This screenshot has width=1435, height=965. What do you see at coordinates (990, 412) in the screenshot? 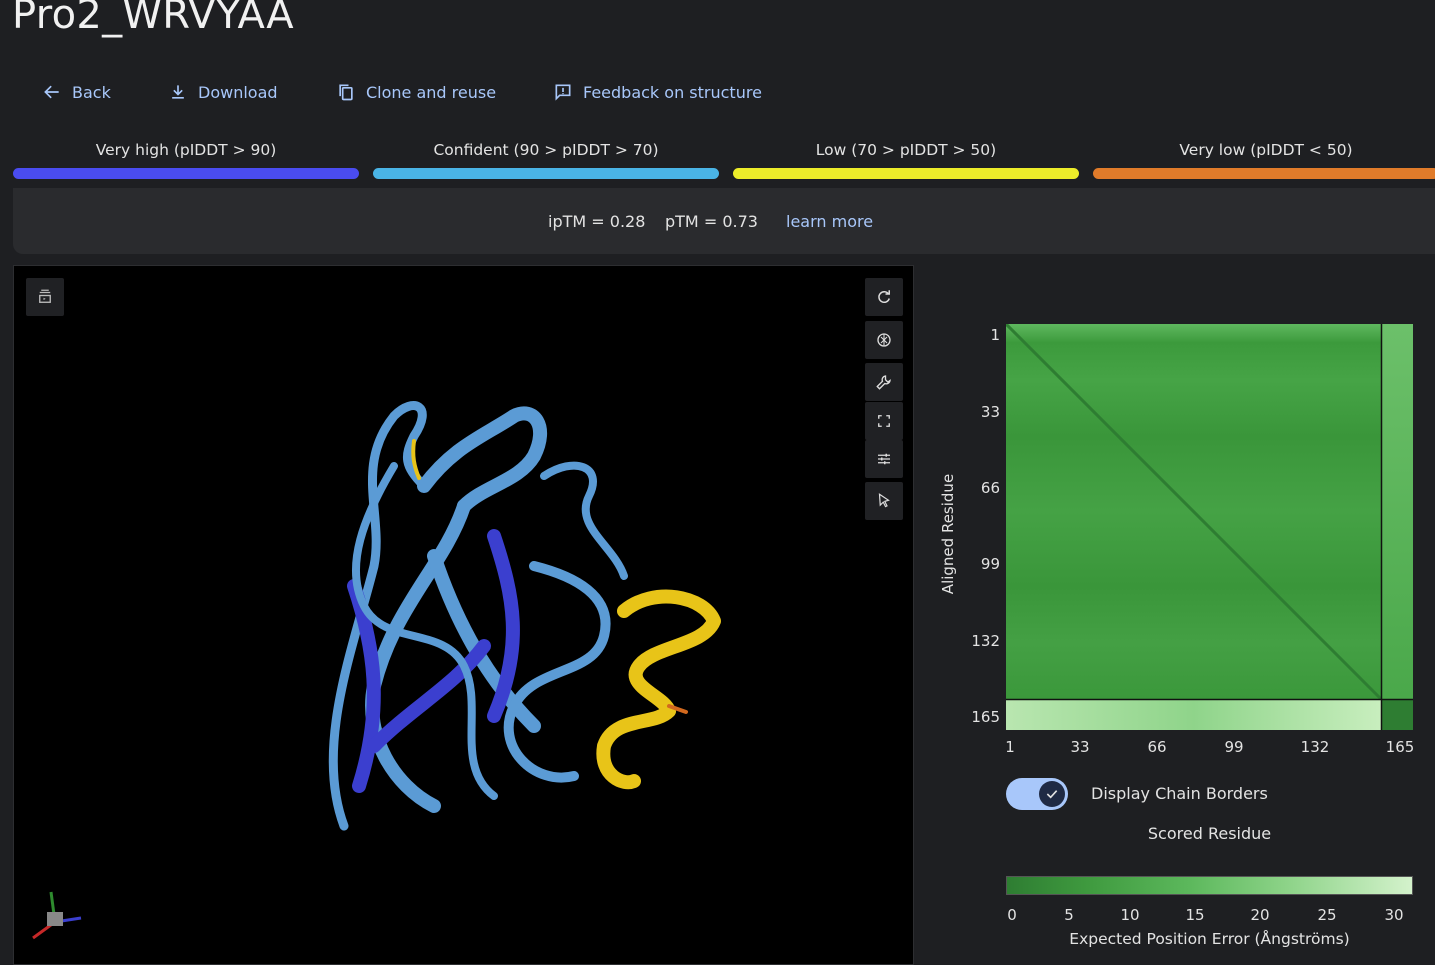
I see `y-tick: 33` at bounding box center [990, 412].